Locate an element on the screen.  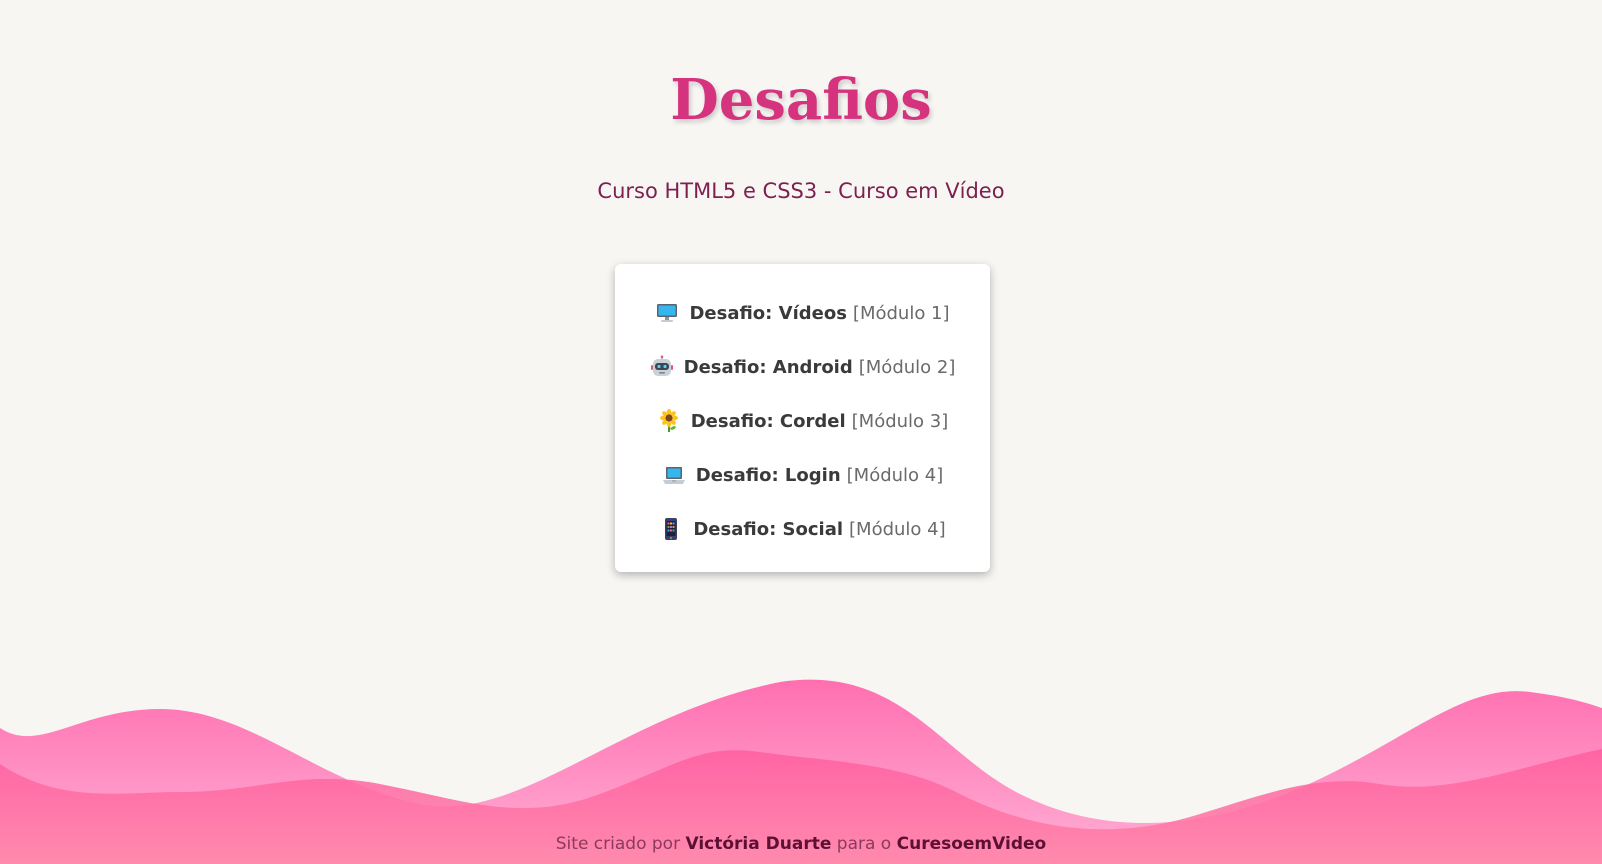
page-subtitle: Curso HTML5 e CSS3 - Curso em Vídeo is located at coordinates (801, 191).